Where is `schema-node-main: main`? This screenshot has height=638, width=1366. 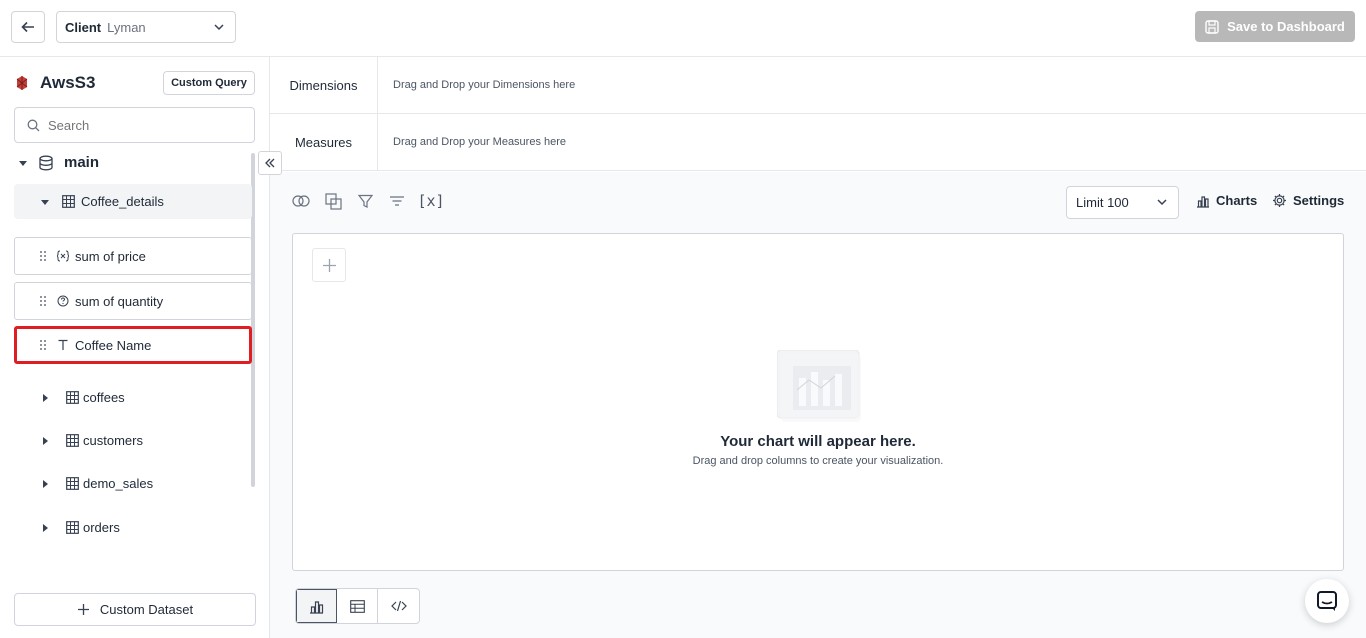 schema-node-main: main is located at coordinates (58, 162).